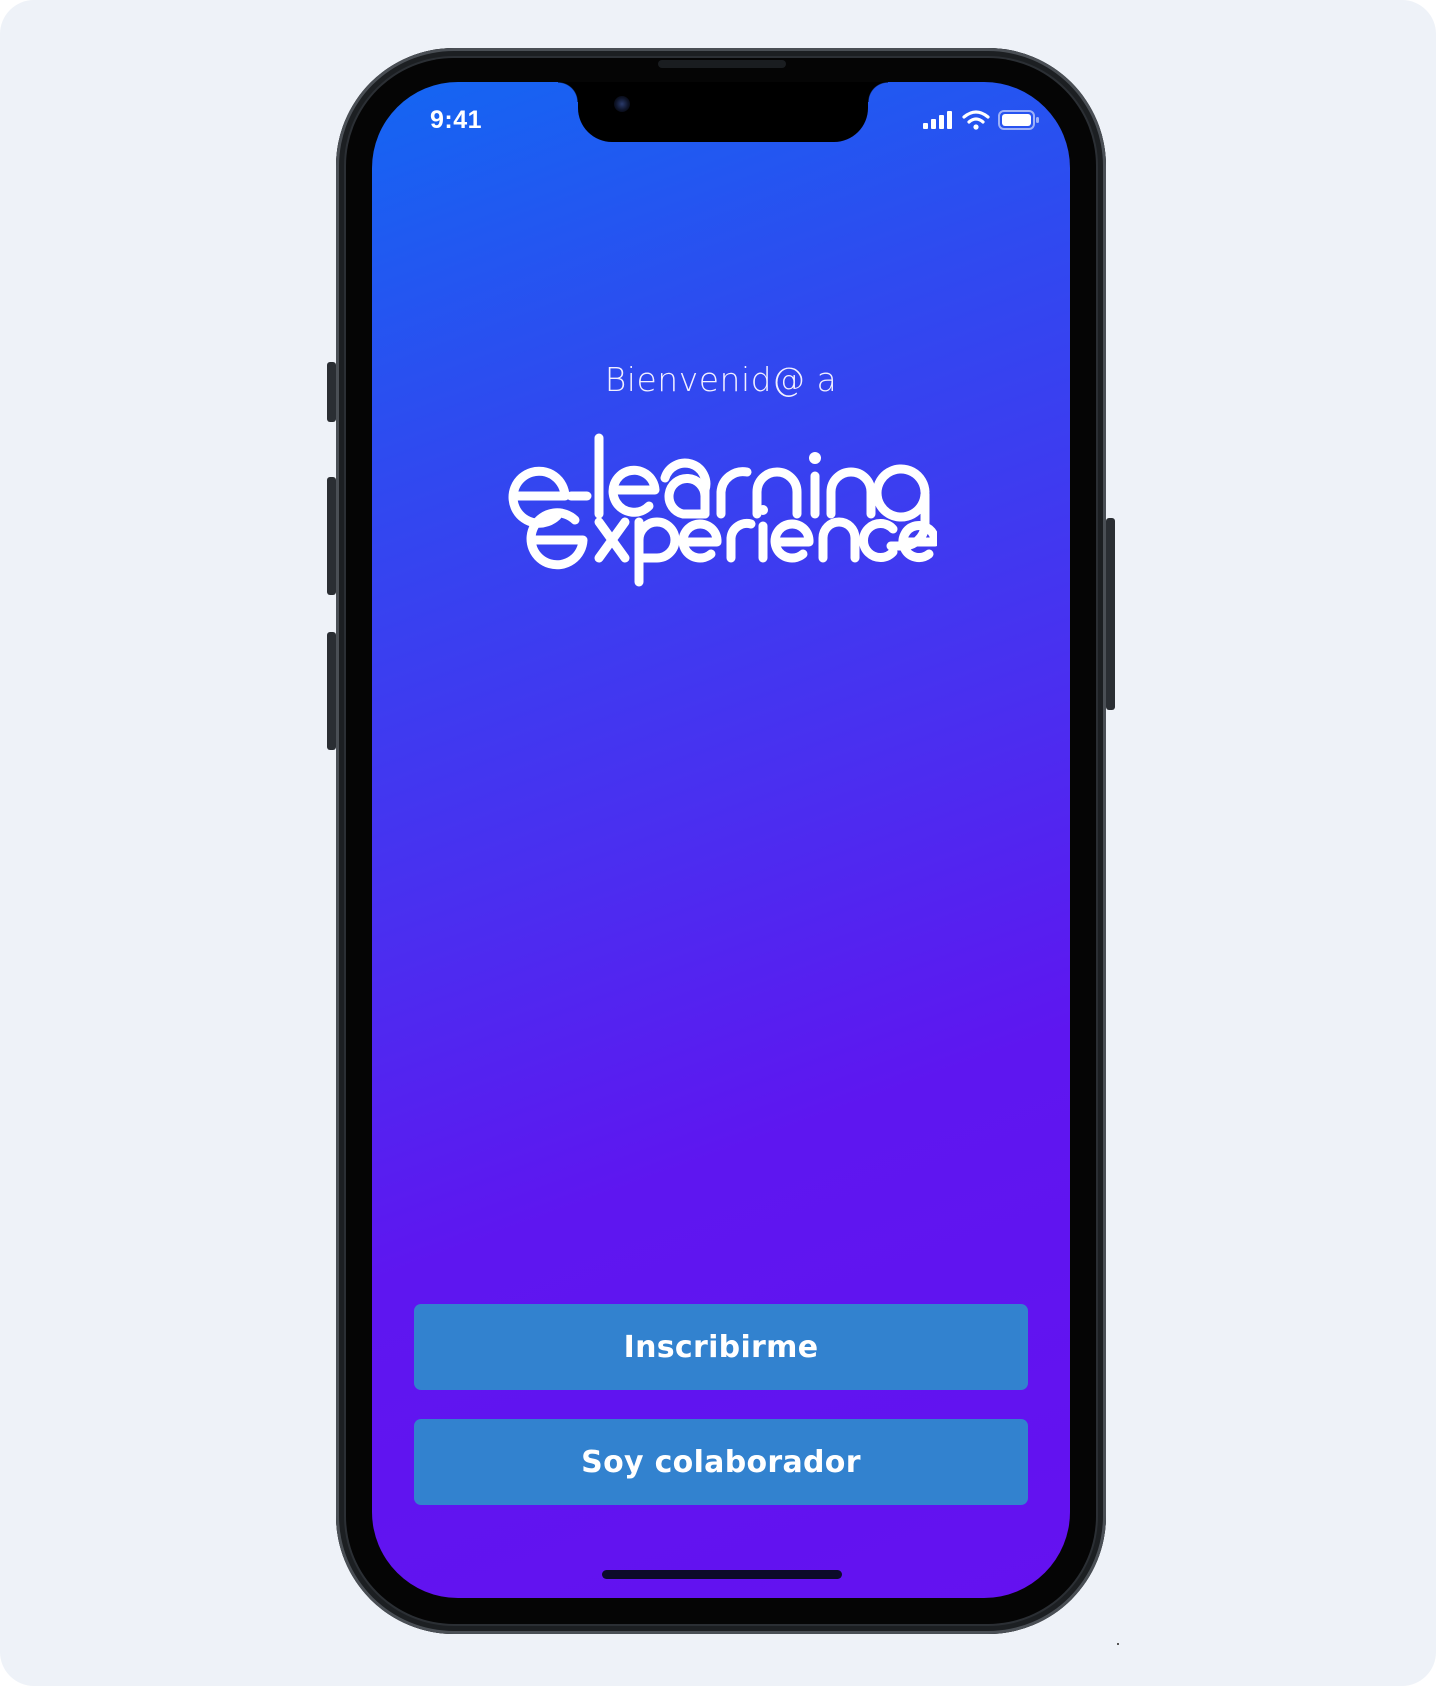 The image size is (1436, 1686). What do you see at coordinates (331, 536) in the screenshot?
I see `volume-up-button` at bounding box center [331, 536].